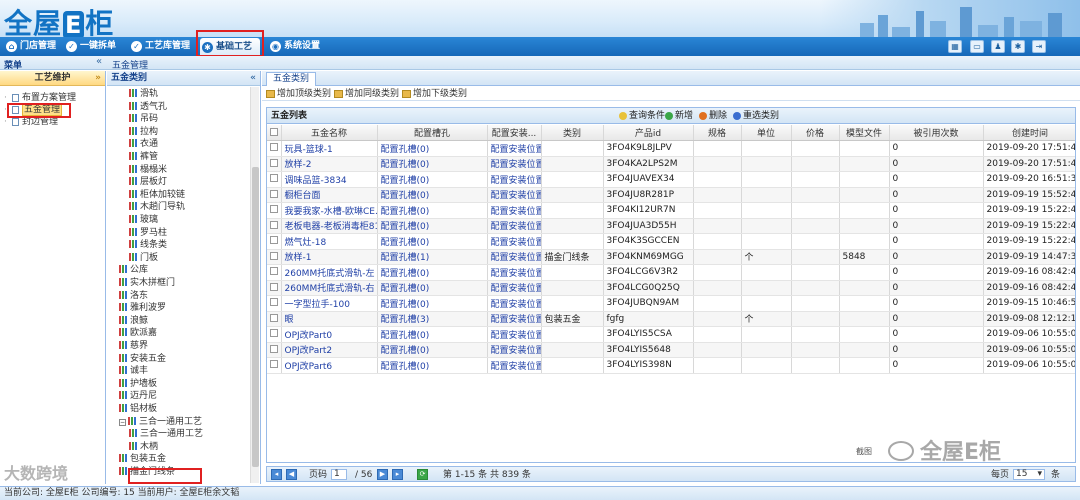  Describe the element at coordinates (432, 133) in the screenshot. I see `column-header: 配置槽孔` at that location.